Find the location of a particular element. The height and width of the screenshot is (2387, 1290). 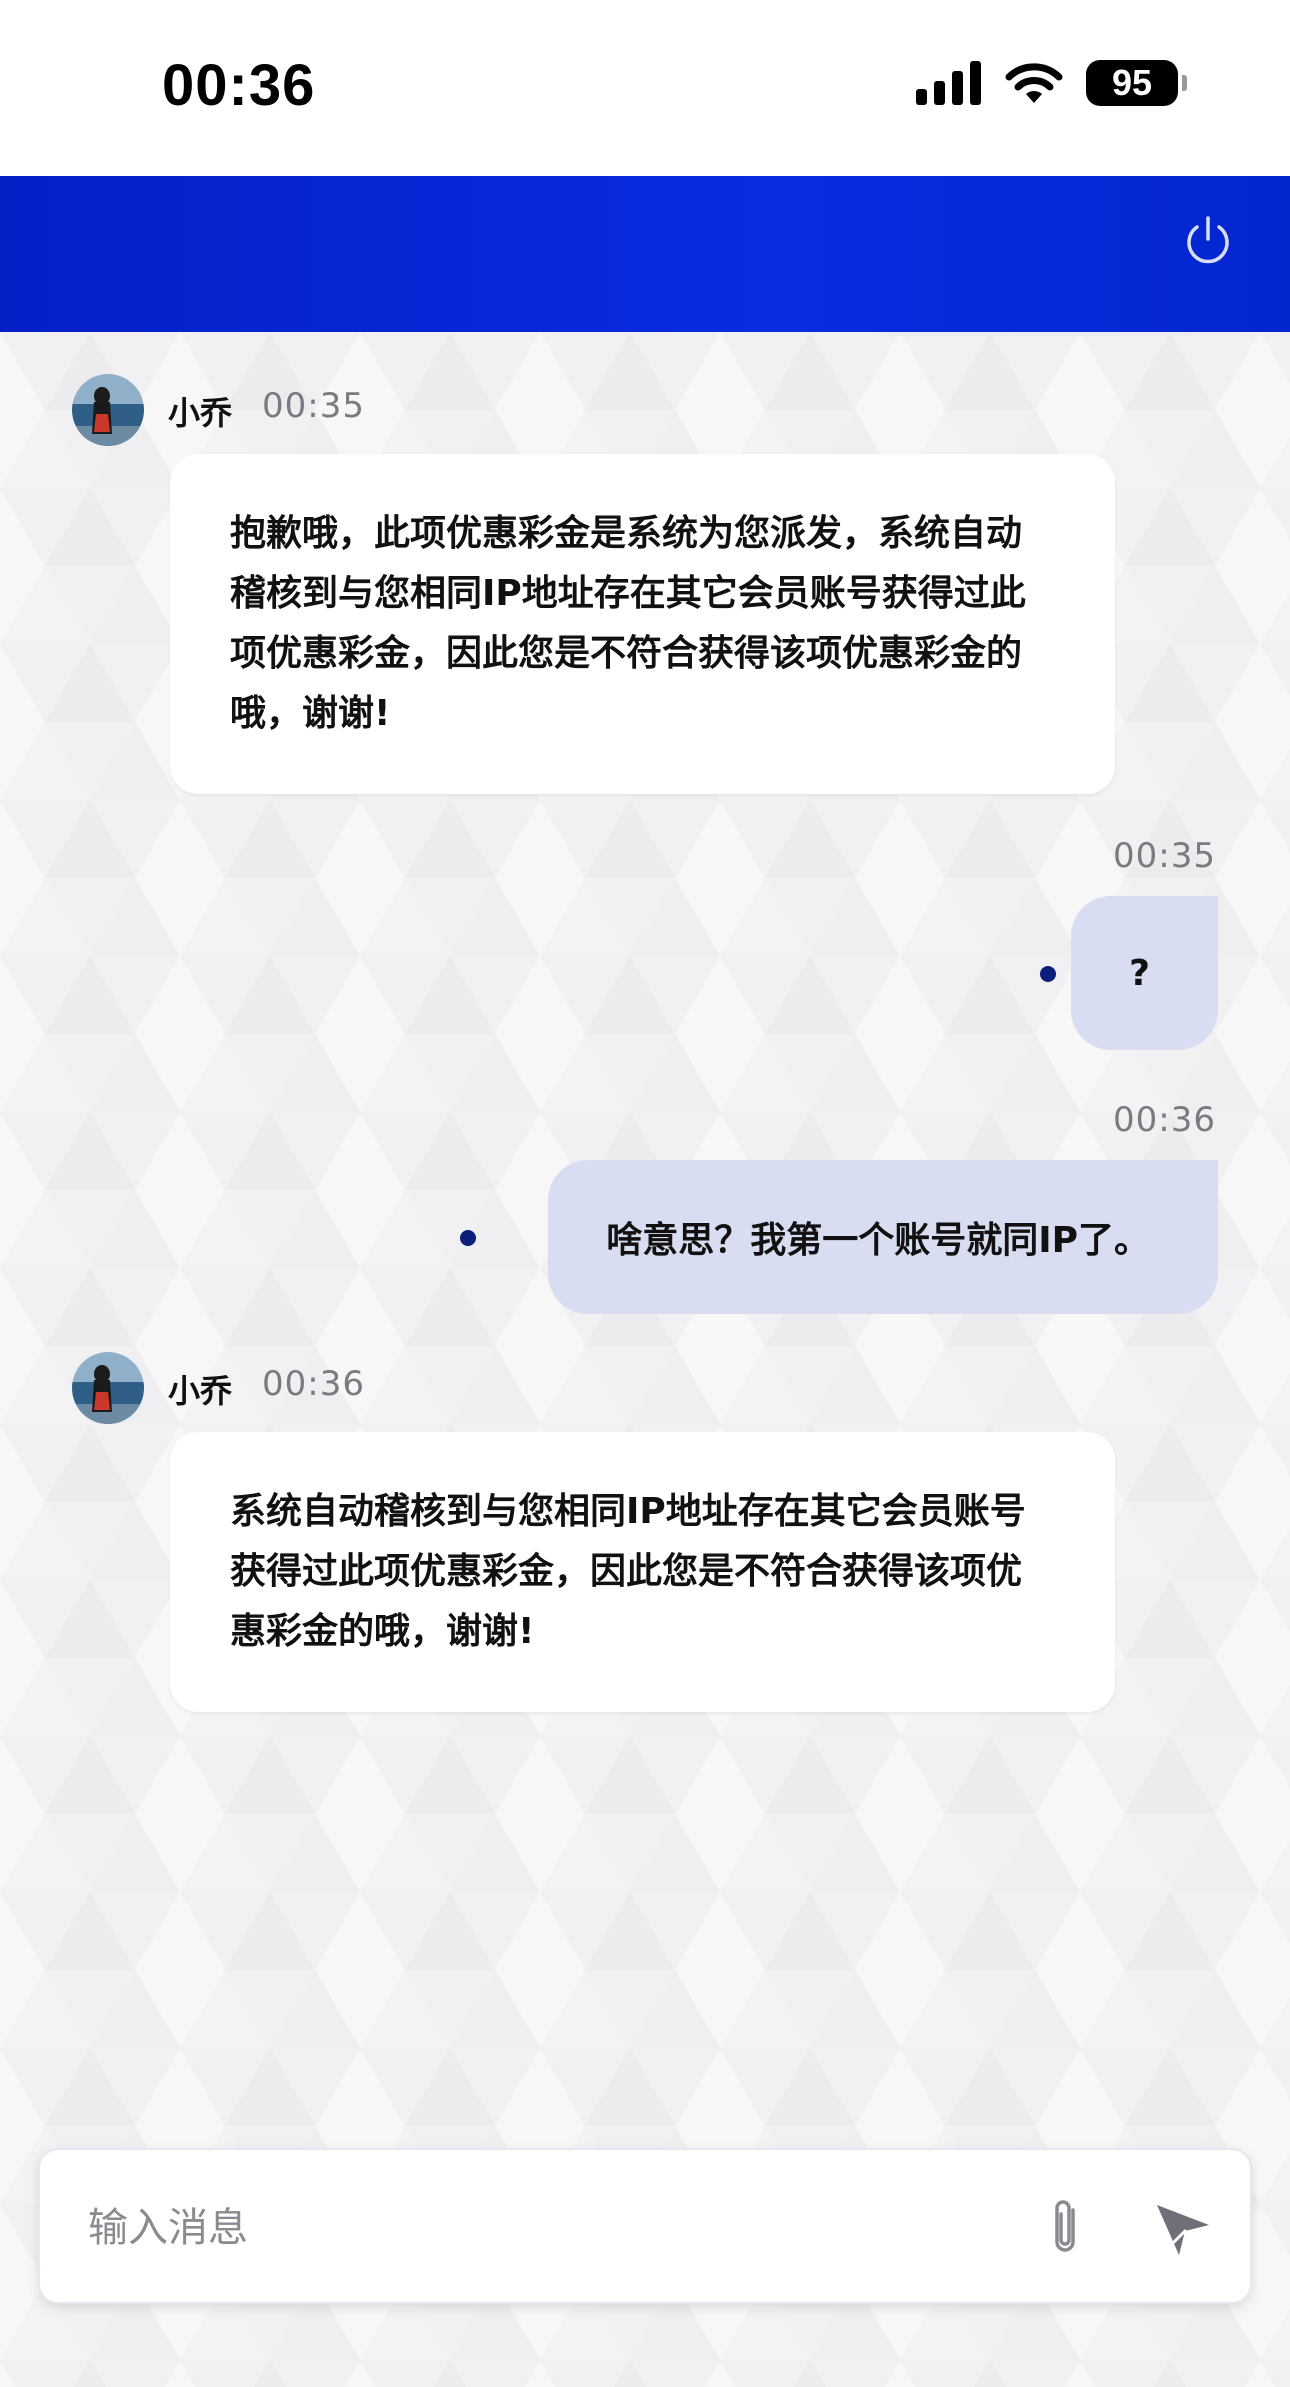

wifi-icon is located at coordinates (1034, 83).